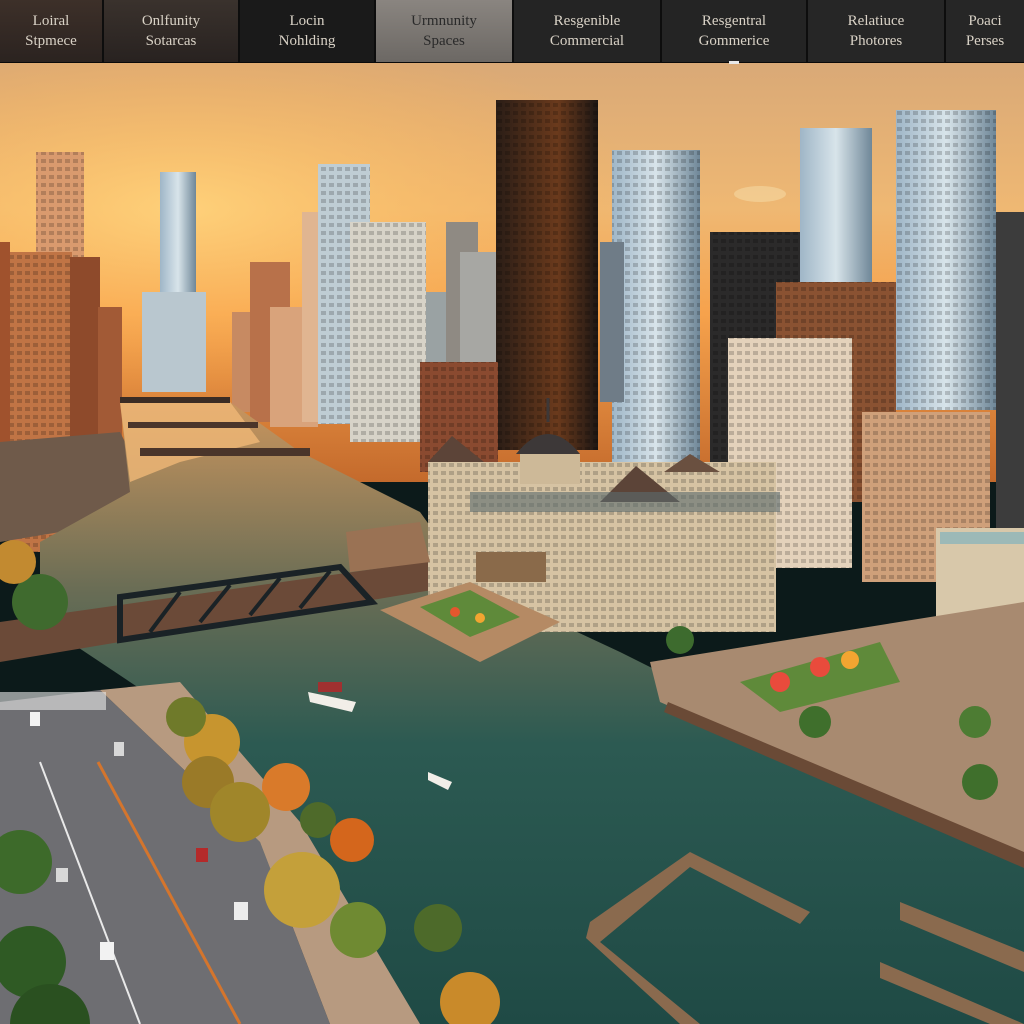 Image resolution: width=1024 pixels, height=1024 pixels. What do you see at coordinates (307, 41) in the screenshot?
I see `tab-label-line2: Nohlding` at bounding box center [307, 41].